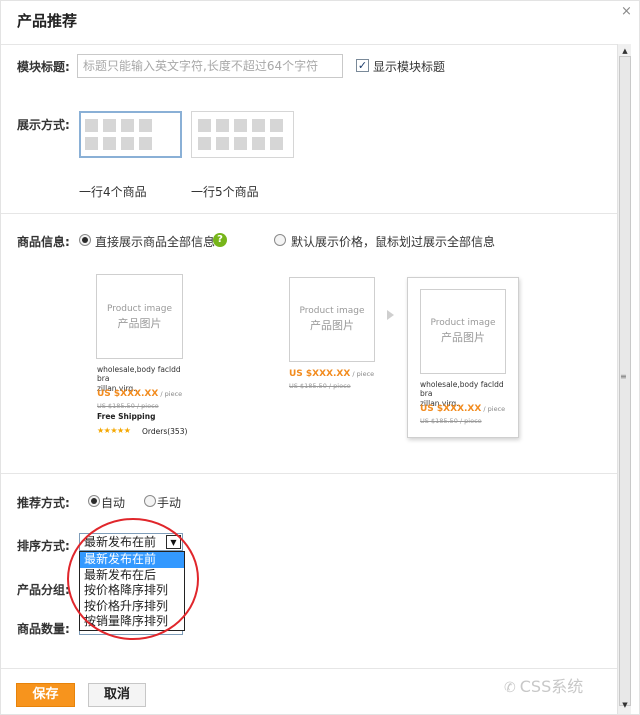 This screenshot has height=715, width=640. I want to click on product-image-placeholder: Product image 产品图片, so click(139, 316).